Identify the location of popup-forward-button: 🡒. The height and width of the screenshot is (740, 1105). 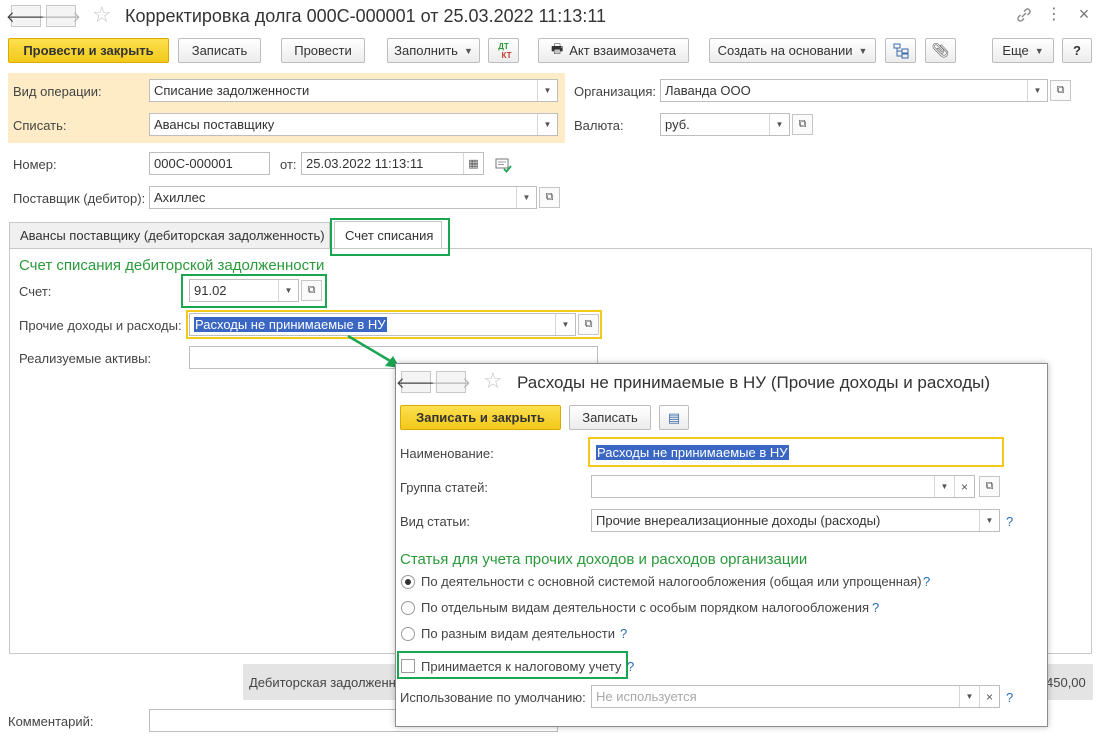
(451, 382).